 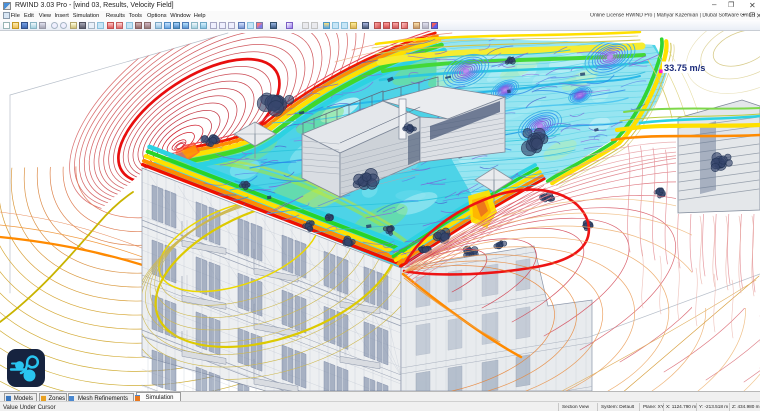 What do you see at coordinates (684, 68) in the screenshot?
I see `svg-text: 33.75 m/s` at bounding box center [684, 68].